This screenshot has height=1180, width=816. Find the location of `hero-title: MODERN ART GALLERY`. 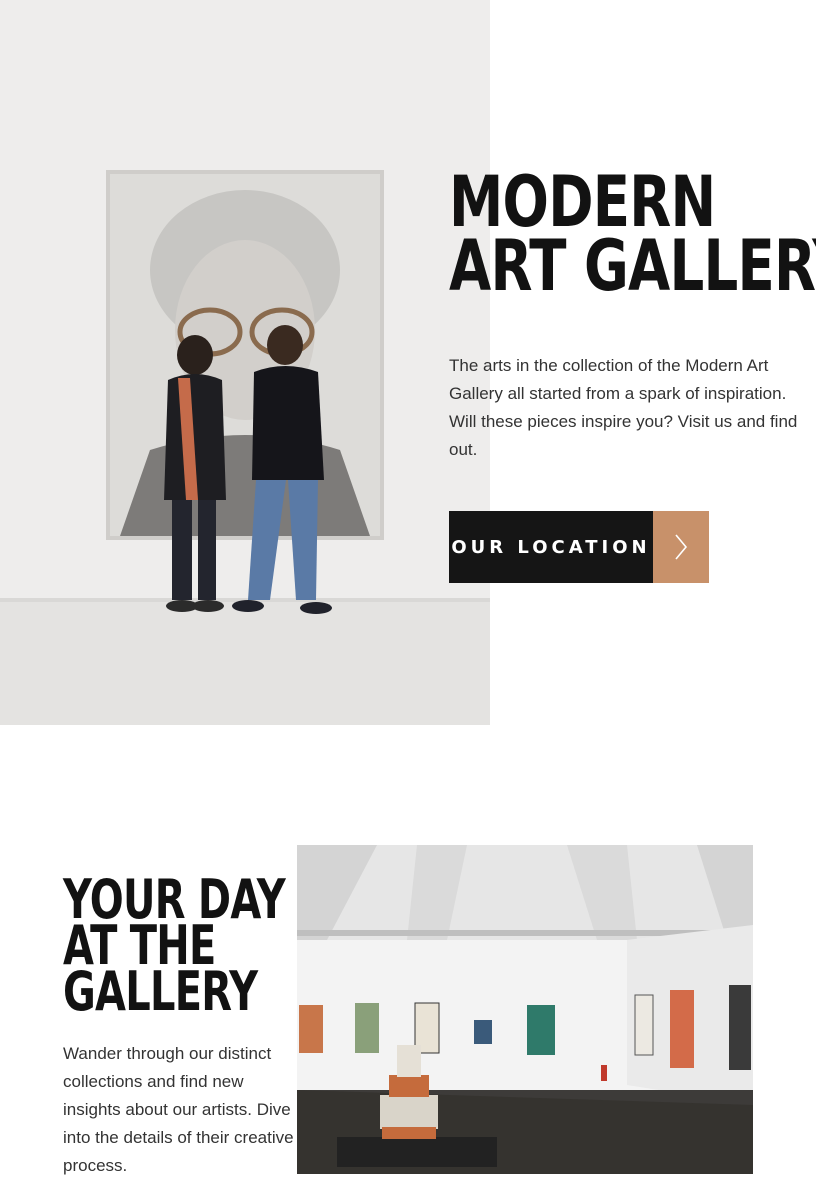

hero-title: MODERN ART GALLERY is located at coordinates (632, 237).